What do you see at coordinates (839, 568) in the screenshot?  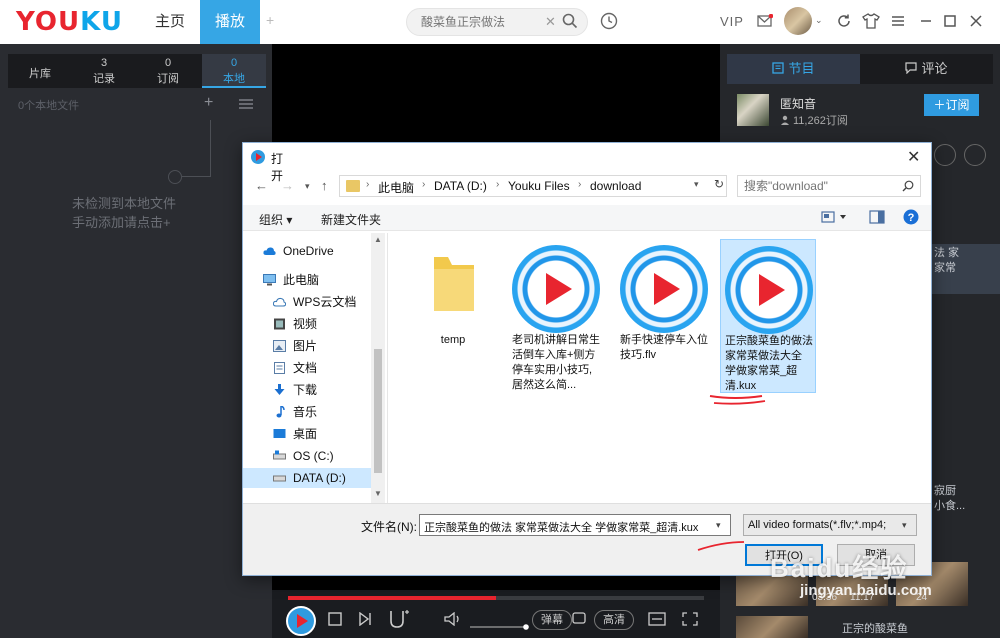 I see `baidu-watermark: Baidu经验` at bounding box center [839, 568].